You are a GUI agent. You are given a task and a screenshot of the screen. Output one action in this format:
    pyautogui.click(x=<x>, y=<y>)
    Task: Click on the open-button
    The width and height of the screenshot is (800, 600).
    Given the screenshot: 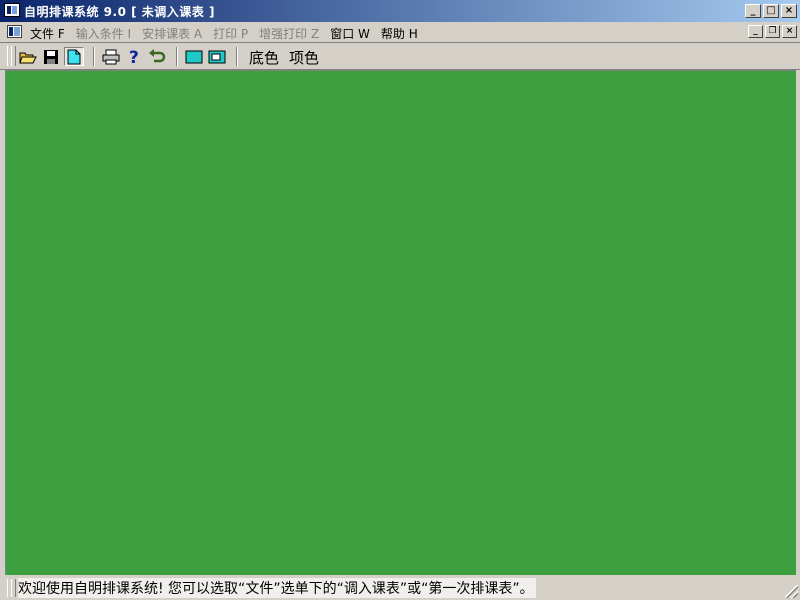 What is the action you would take?
    pyautogui.click(x=28, y=56)
    